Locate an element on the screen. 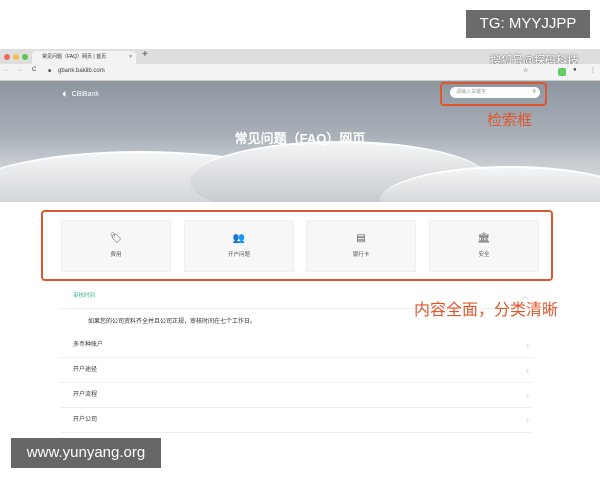 This screenshot has height=480, width=600. faq-title: 审核时间 is located at coordinates (84, 296).